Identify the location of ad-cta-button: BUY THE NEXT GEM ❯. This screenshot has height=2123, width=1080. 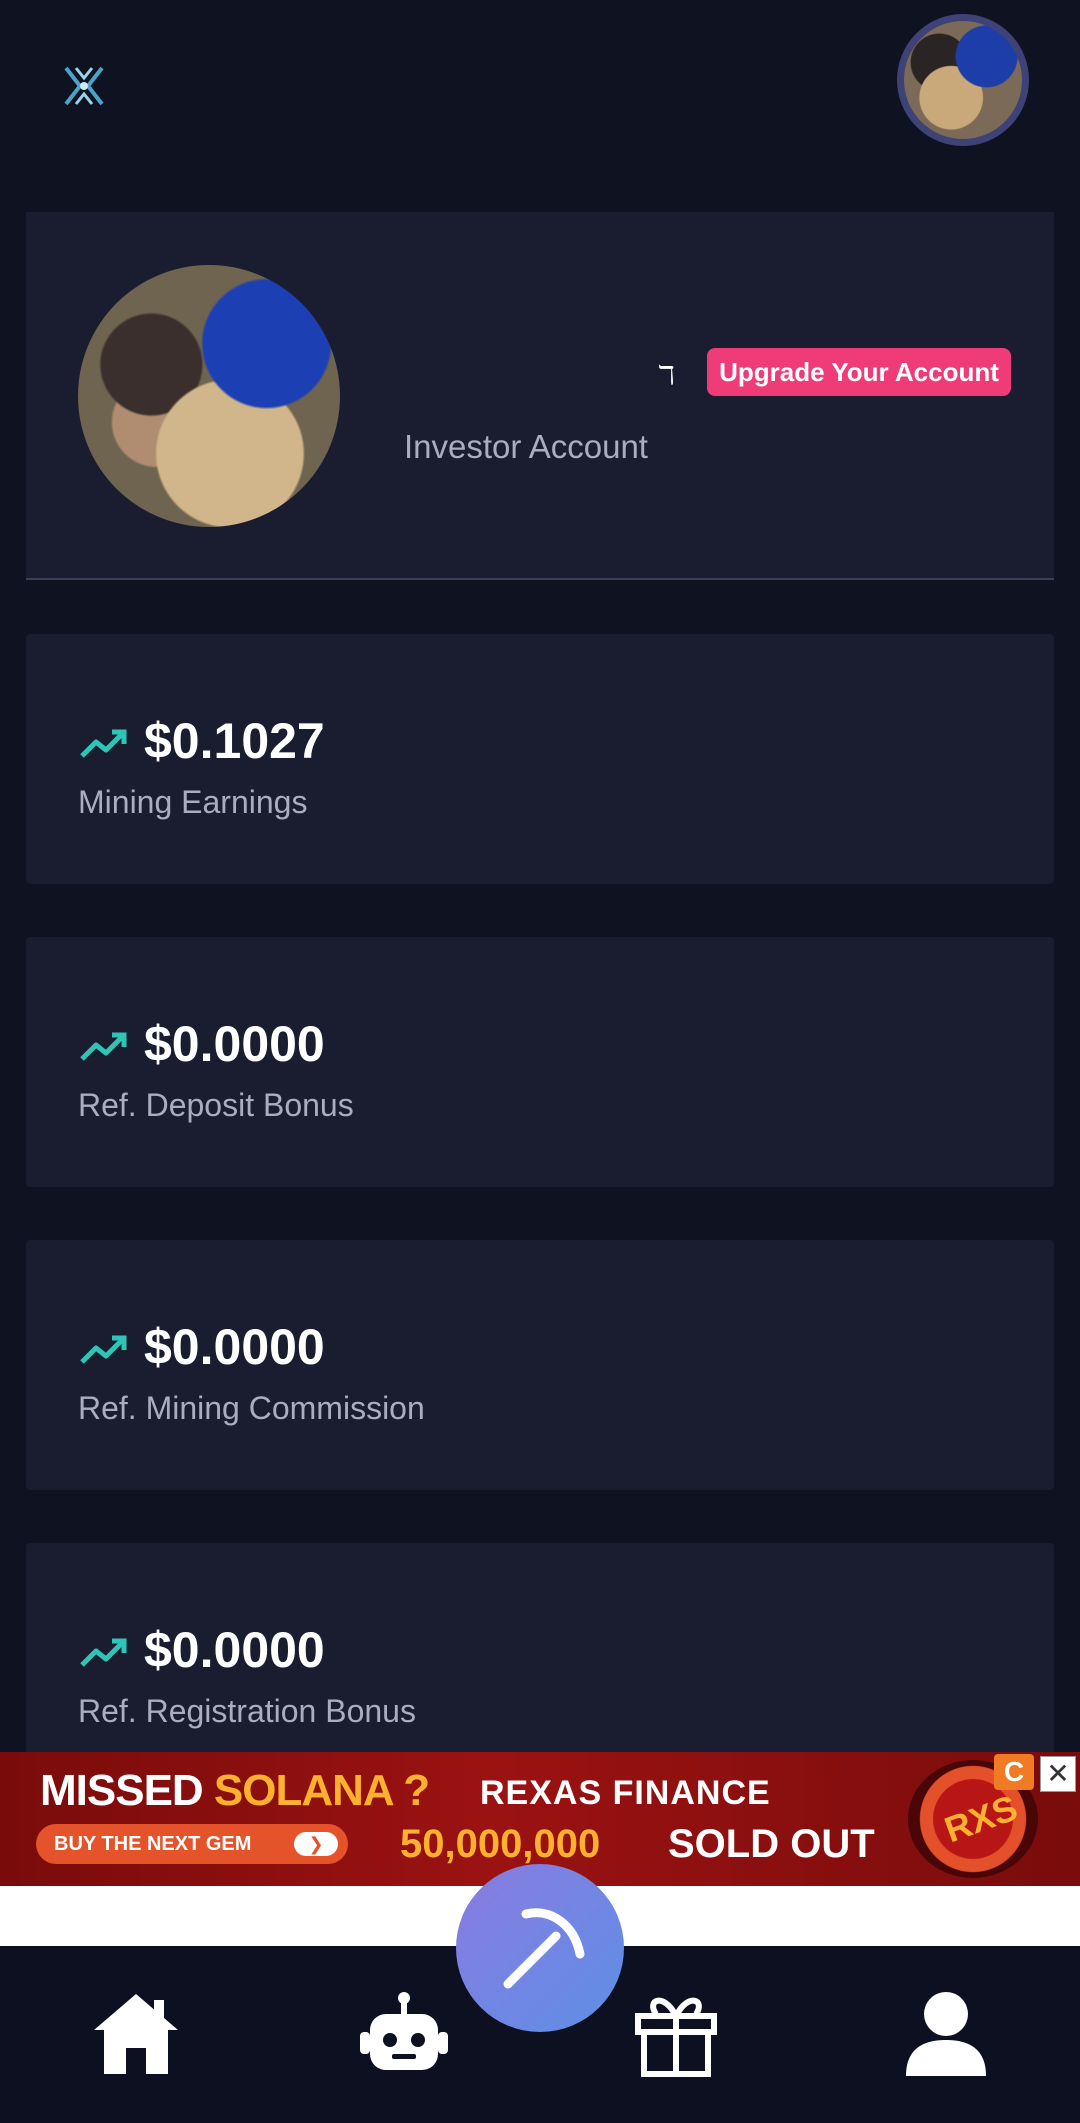
(192, 1844).